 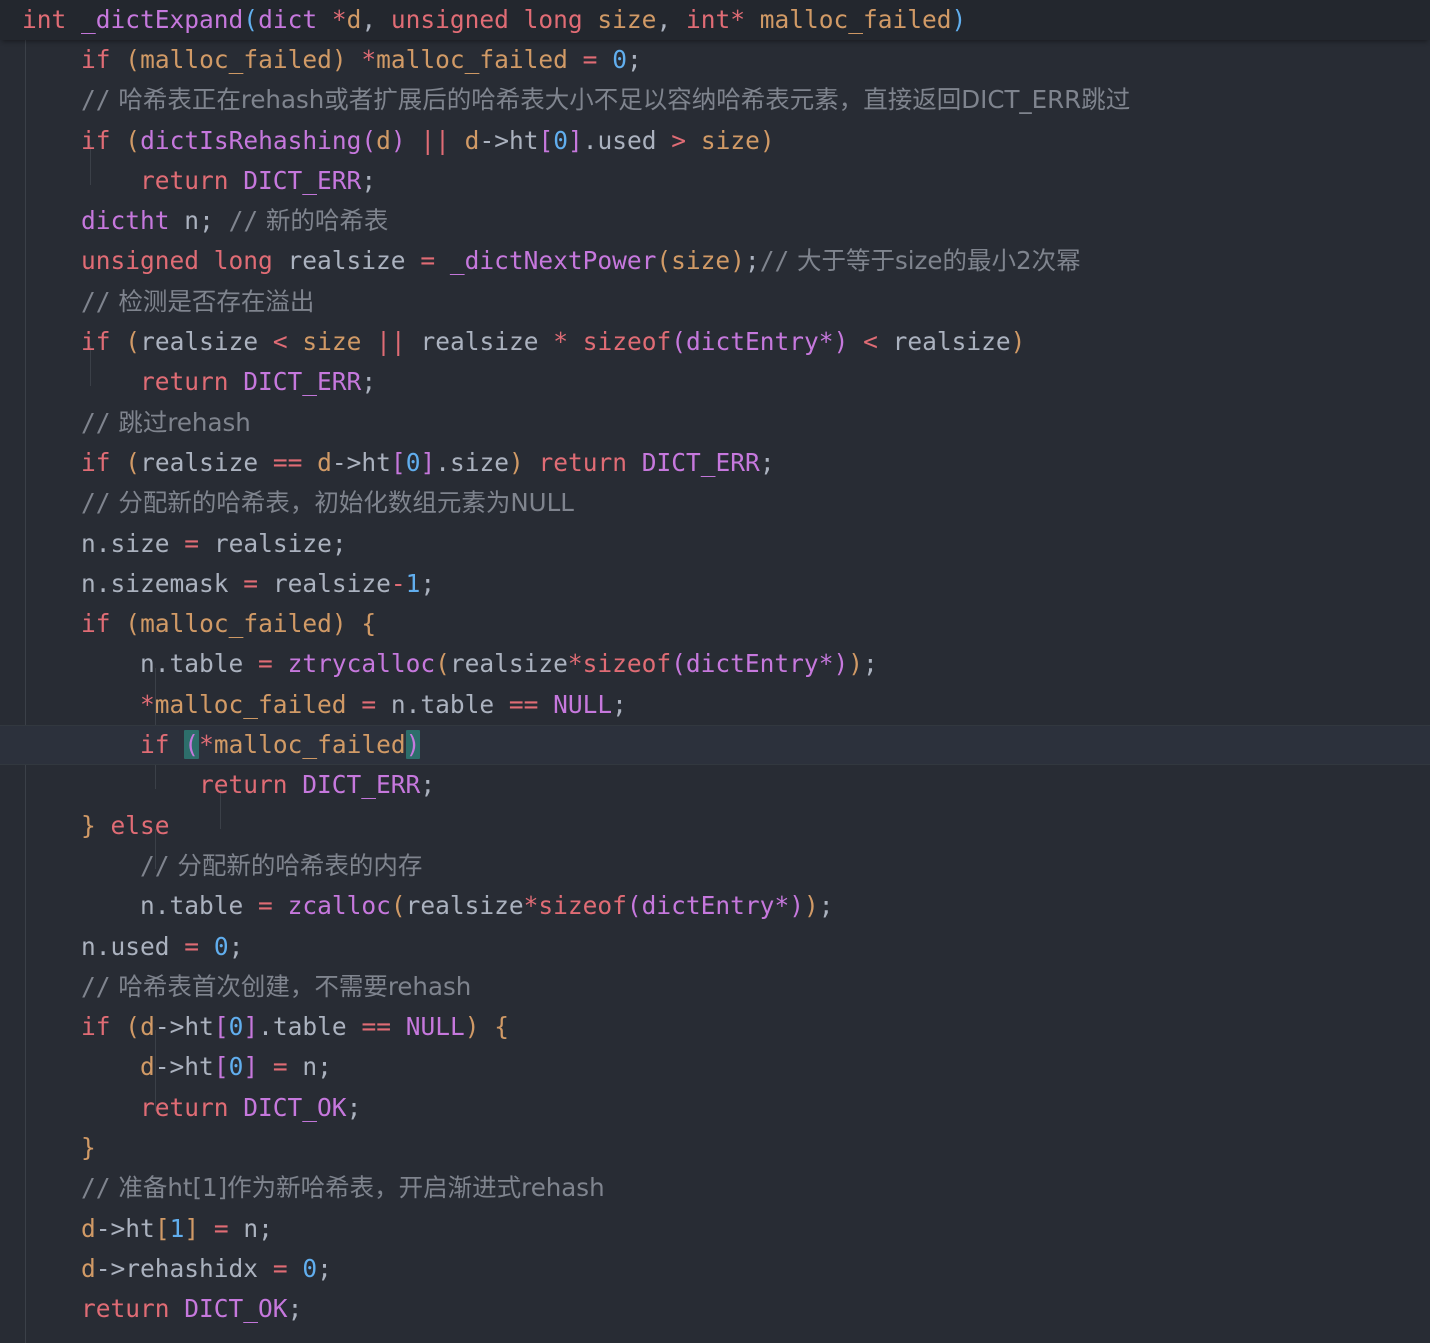 I want to click on code-line: // 分配新的哈希表，初始化数组元素为NULL, so click(x=715, y=503).